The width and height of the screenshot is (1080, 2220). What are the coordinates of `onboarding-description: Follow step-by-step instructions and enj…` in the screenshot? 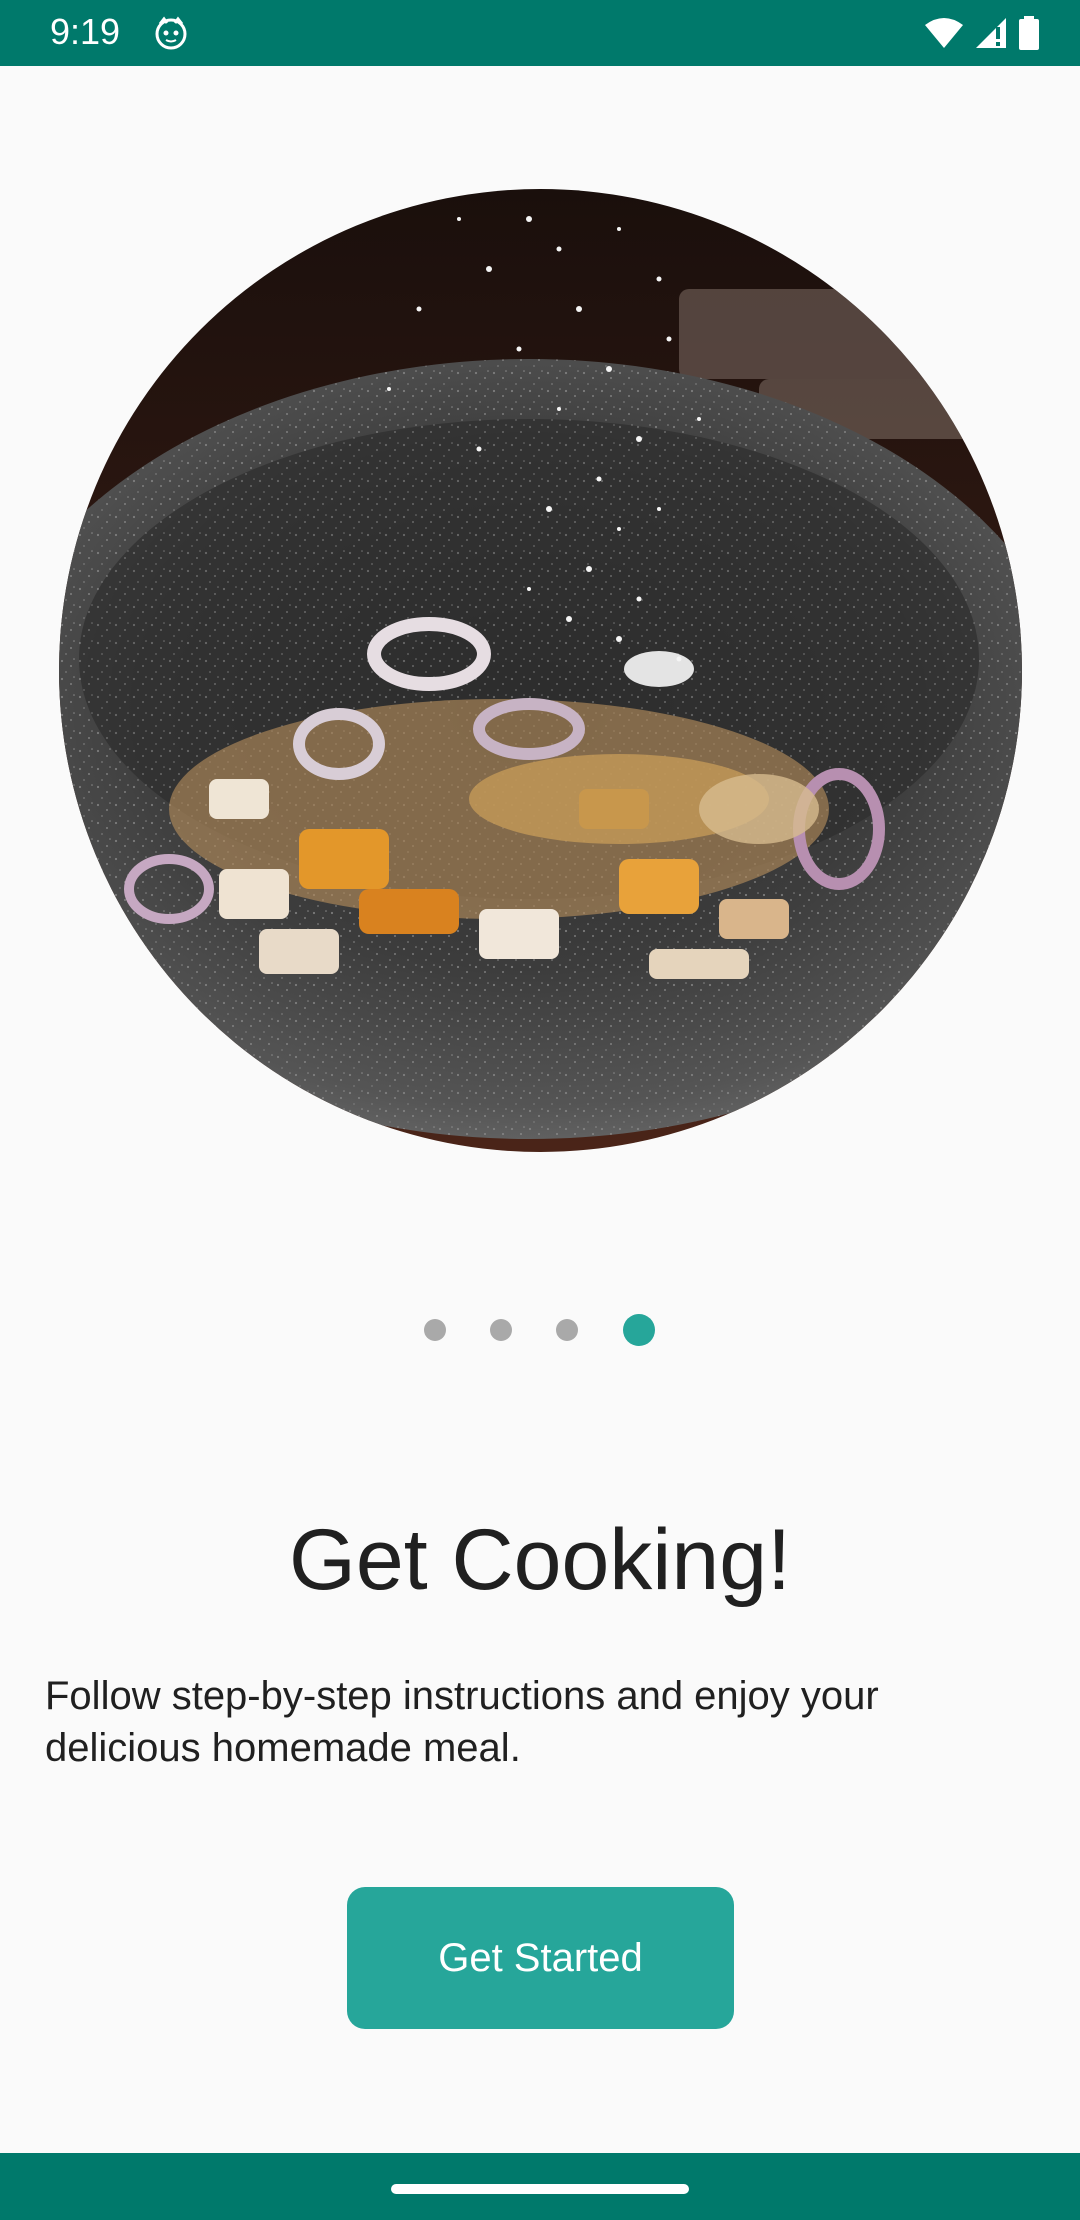 It's located at (462, 1722).